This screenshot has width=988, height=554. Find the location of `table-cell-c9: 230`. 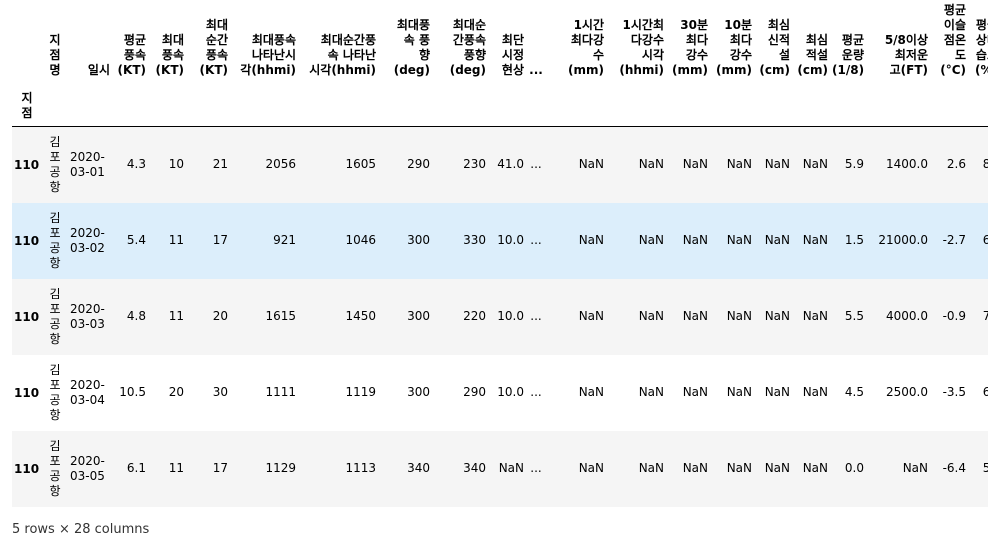

table-cell-c9: 230 is located at coordinates (474, 164).